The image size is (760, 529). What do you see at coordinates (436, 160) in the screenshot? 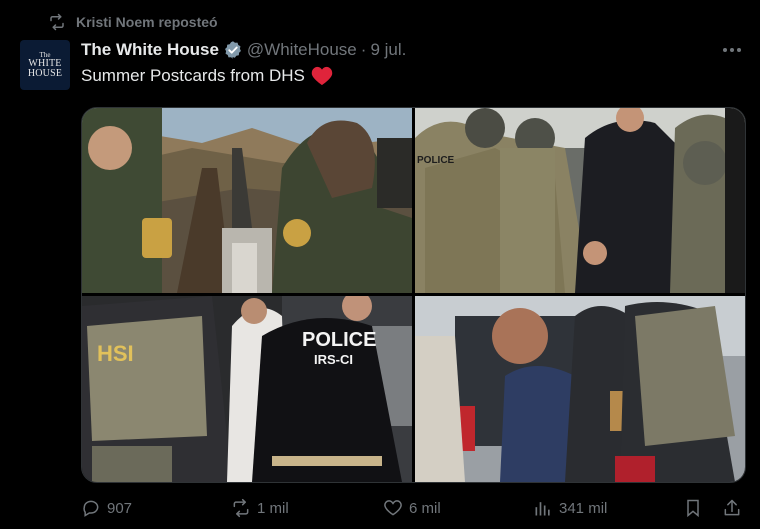
I see `police-patch-label: POLICE` at bounding box center [436, 160].